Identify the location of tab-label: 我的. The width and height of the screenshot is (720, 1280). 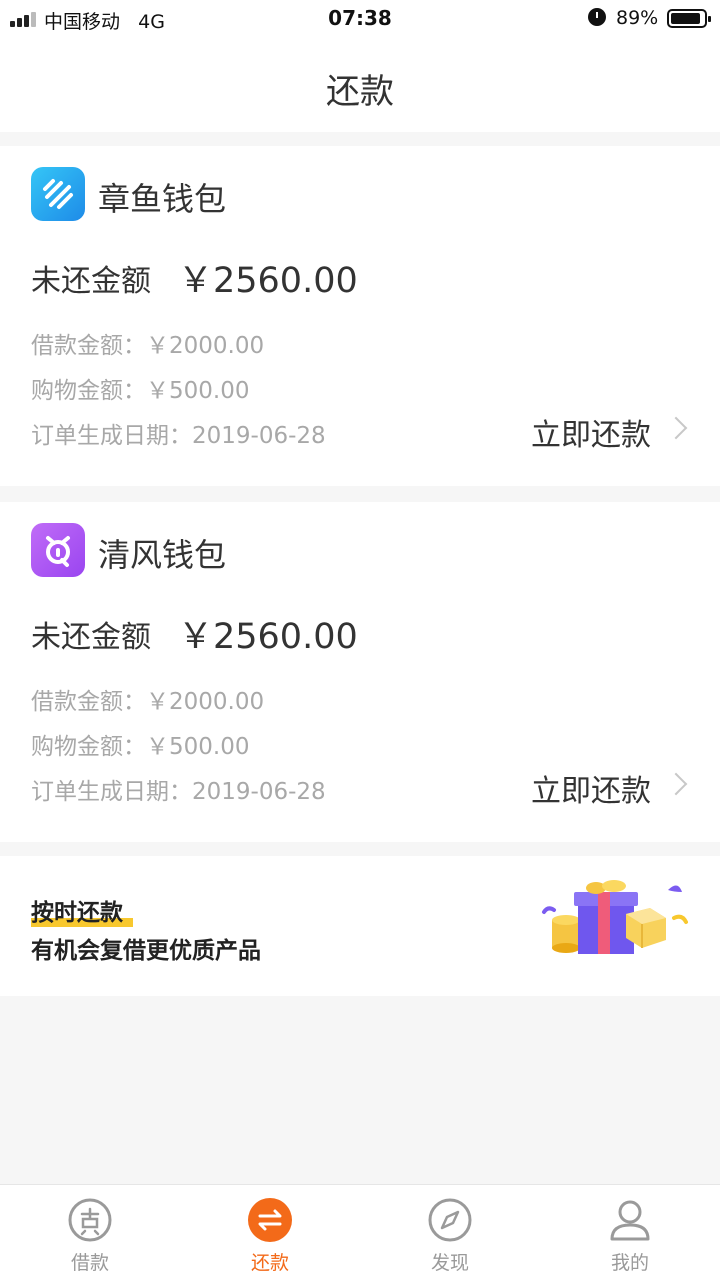
(629, 1263).